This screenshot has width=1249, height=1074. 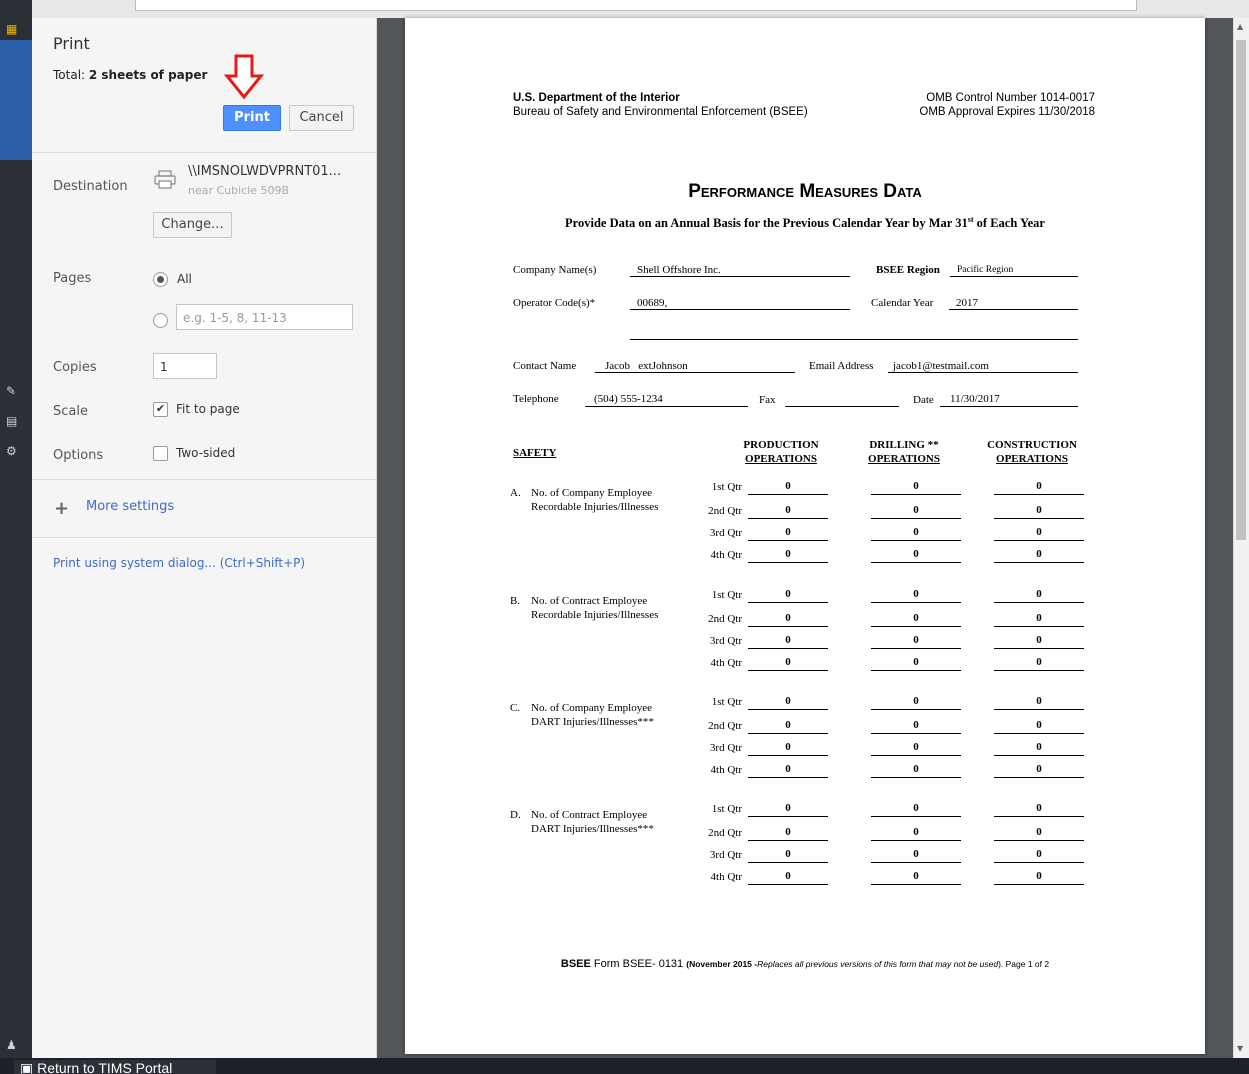 What do you see at coordinates (61, 508) in the screenshot?
I see `plus-icon: +` at bounding box center [61, 508].